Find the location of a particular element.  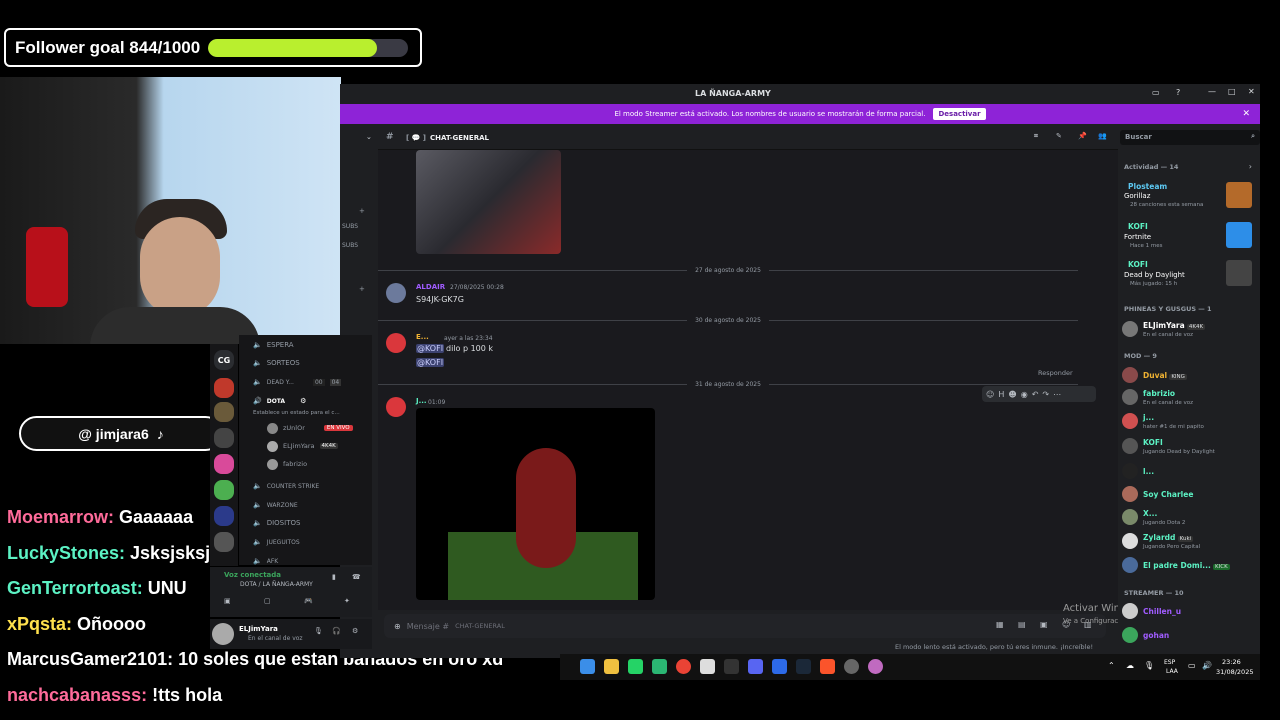

server-icon: CG is located at coordinates (224, 360).